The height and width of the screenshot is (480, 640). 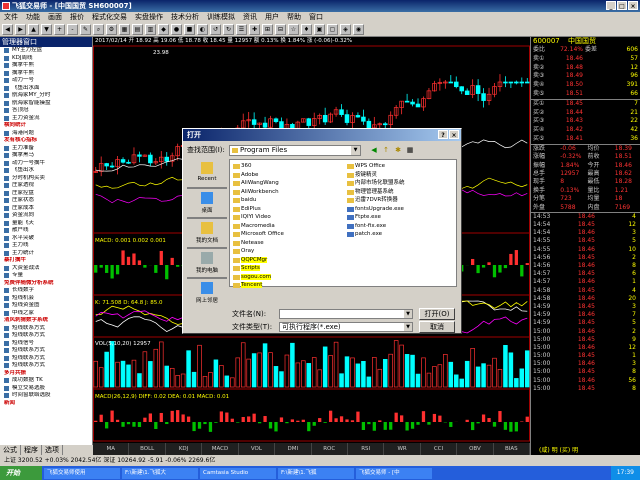 What do you see at coordinates (111, 29) in the screenshot?
I see `toolbar-button-icon: ⚙` at bounding box center [111, 29].